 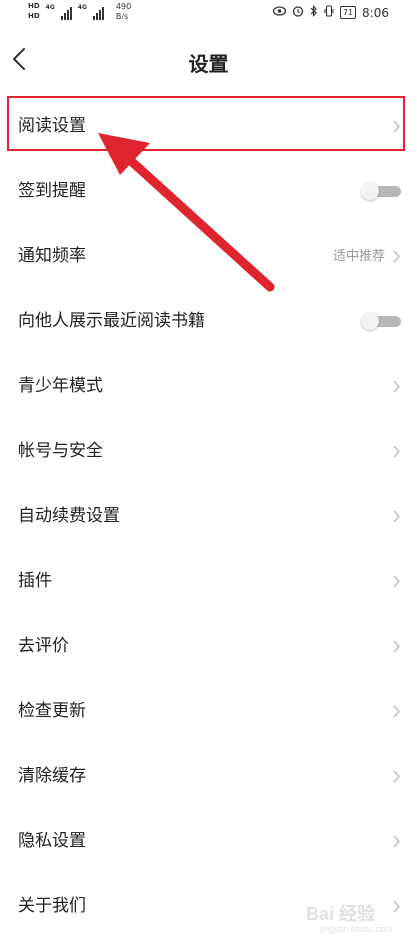 I want to click on settings-row: 隐私设置, so click(x=208, y=841).